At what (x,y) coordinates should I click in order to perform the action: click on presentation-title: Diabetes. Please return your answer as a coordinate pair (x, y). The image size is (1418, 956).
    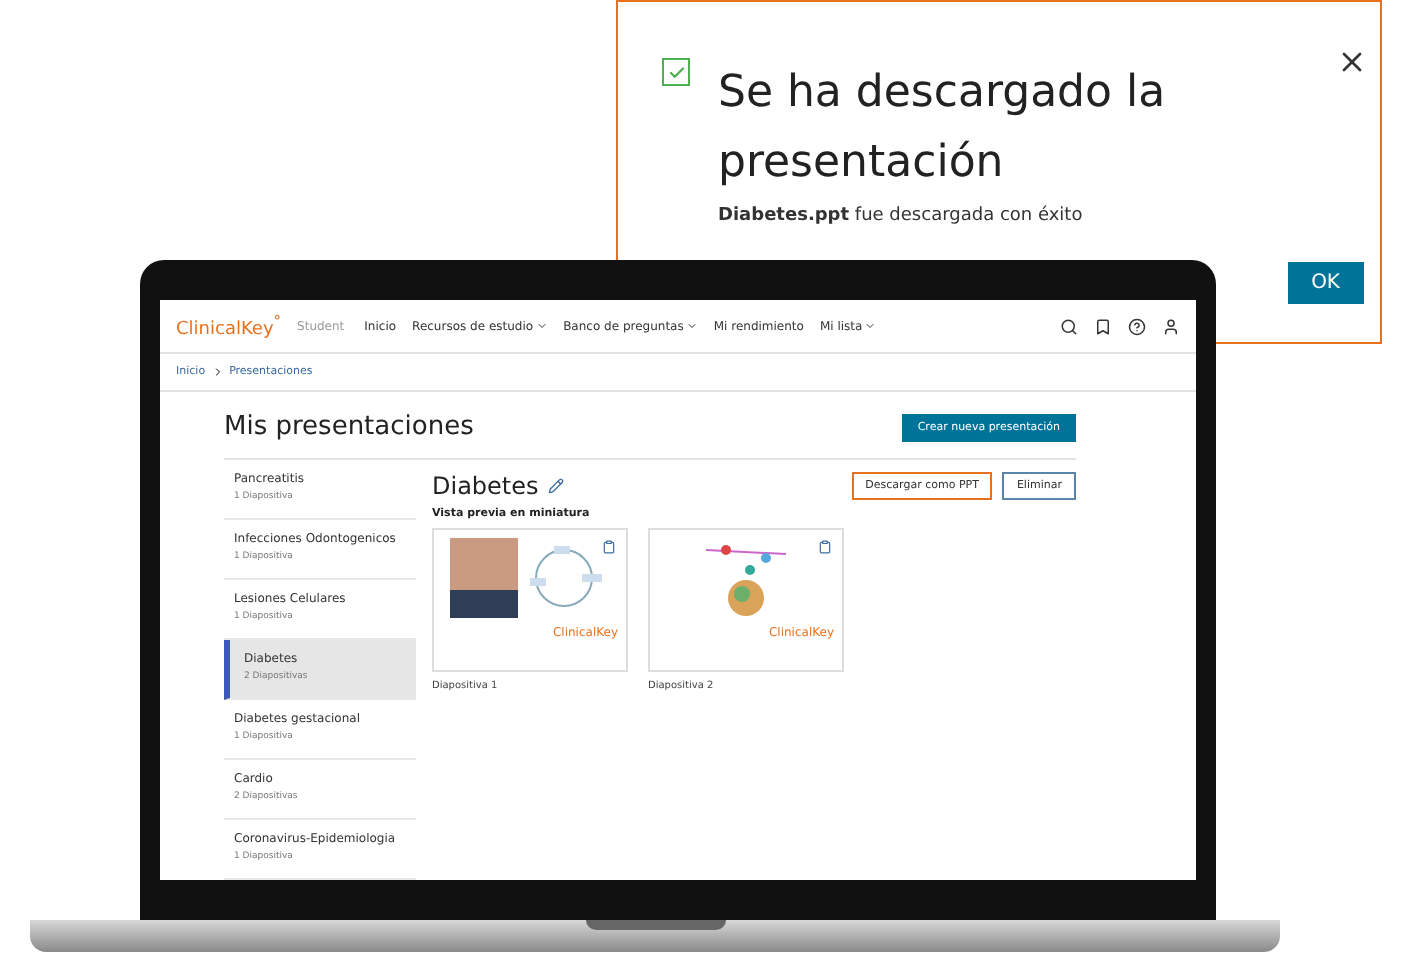
    Looking at the image, I should click on (485, 486).